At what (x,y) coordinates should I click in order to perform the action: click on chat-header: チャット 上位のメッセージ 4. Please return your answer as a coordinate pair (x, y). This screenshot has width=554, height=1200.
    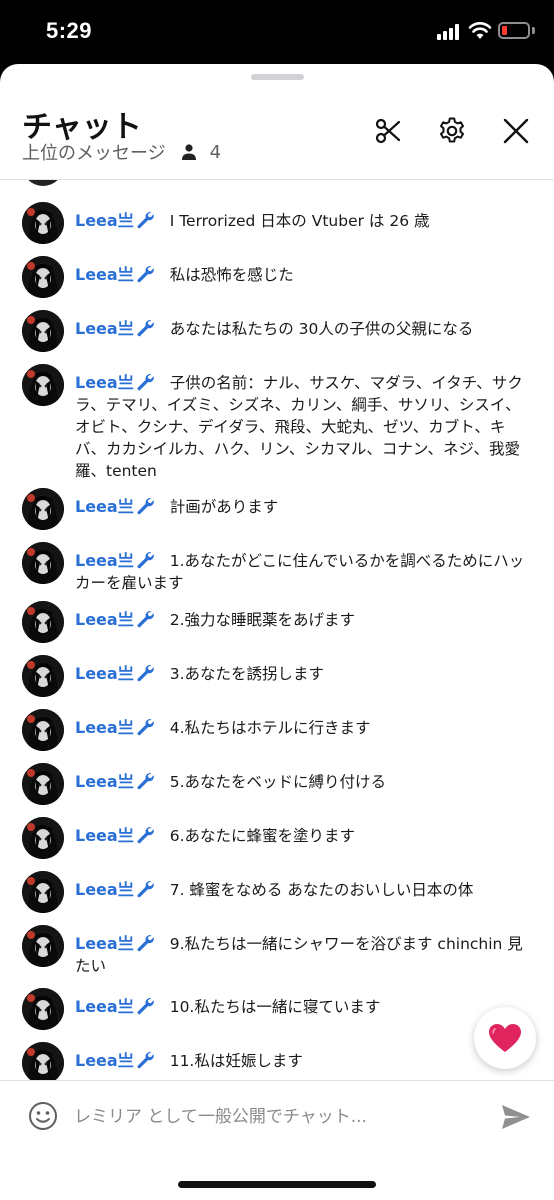
    Looking at the image, I should click on (277, 132).